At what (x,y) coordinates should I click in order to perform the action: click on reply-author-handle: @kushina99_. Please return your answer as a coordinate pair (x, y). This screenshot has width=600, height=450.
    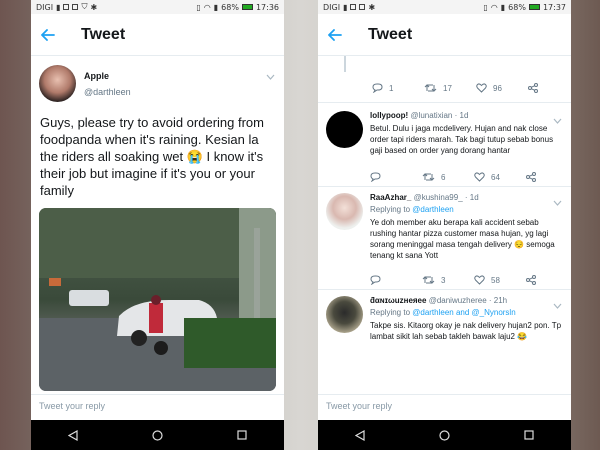
    Looking at the image, I should click on (438, 197).